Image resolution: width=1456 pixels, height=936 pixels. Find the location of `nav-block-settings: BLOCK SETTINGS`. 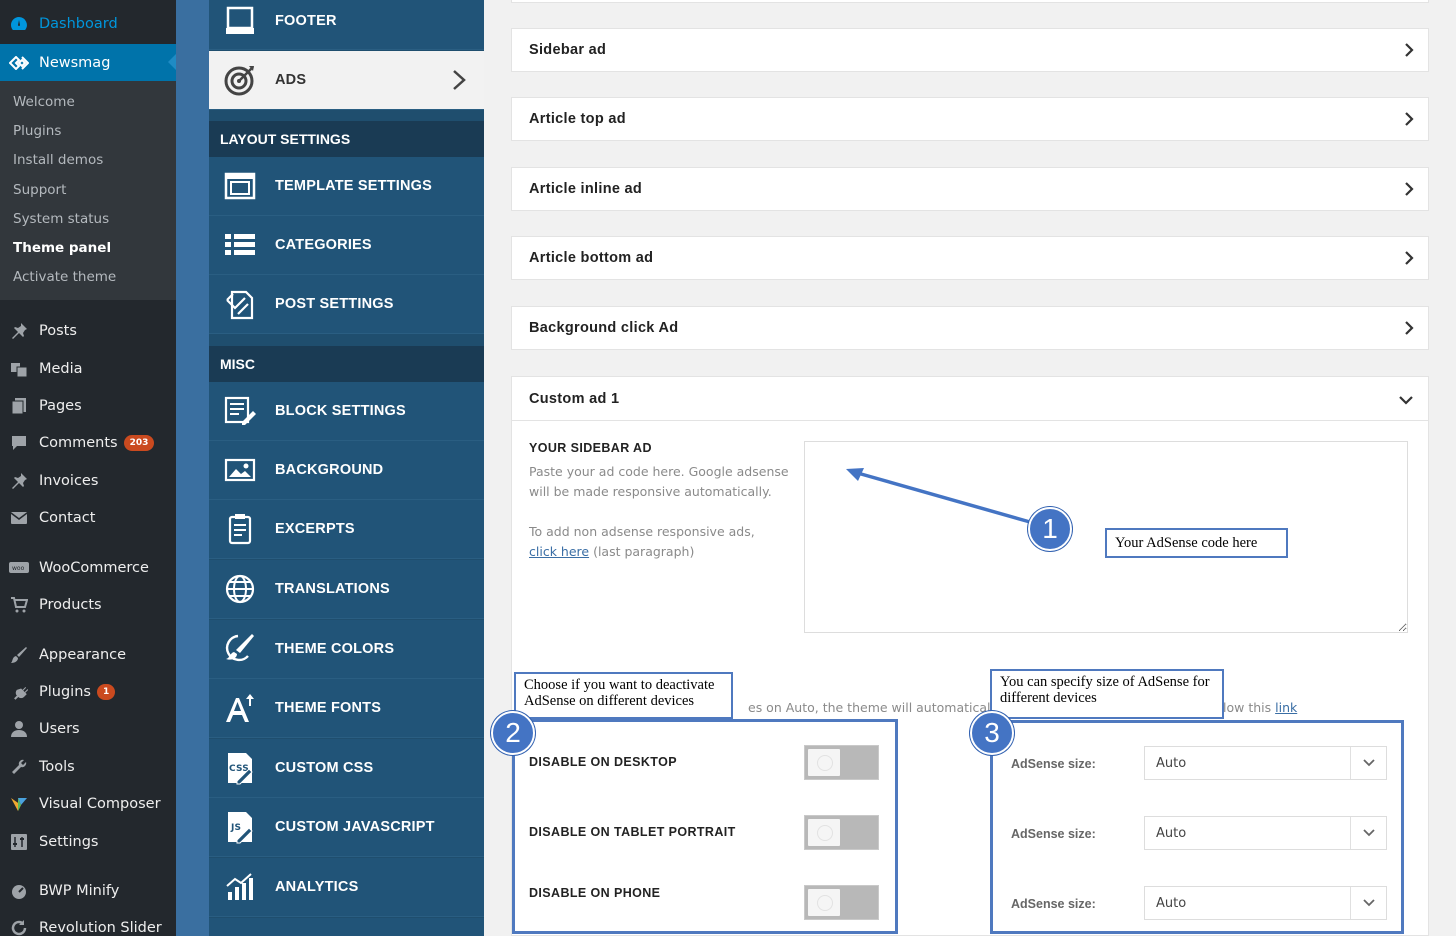

nav-block-settings: BLOCK SETTINGS is located at coordinates (346, 411).